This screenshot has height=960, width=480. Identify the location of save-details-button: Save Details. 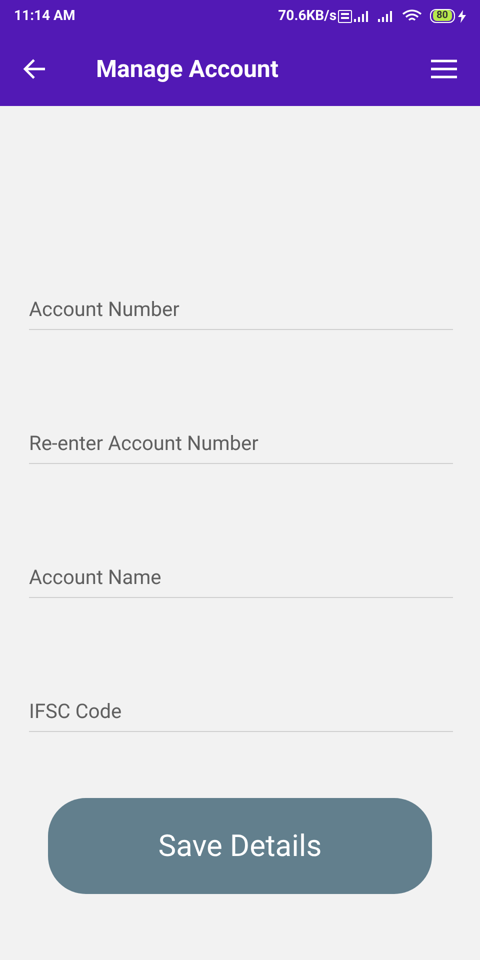
(240, 846).